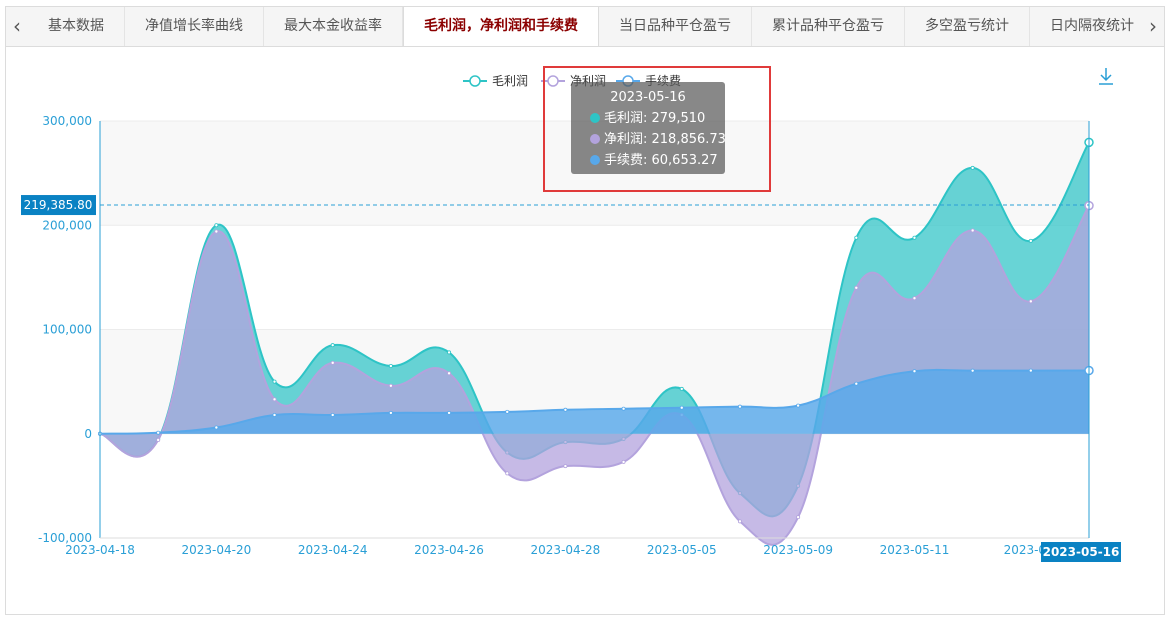  I want to click on crosshair-x-label: 2023-05-16, so click(1081, 552).